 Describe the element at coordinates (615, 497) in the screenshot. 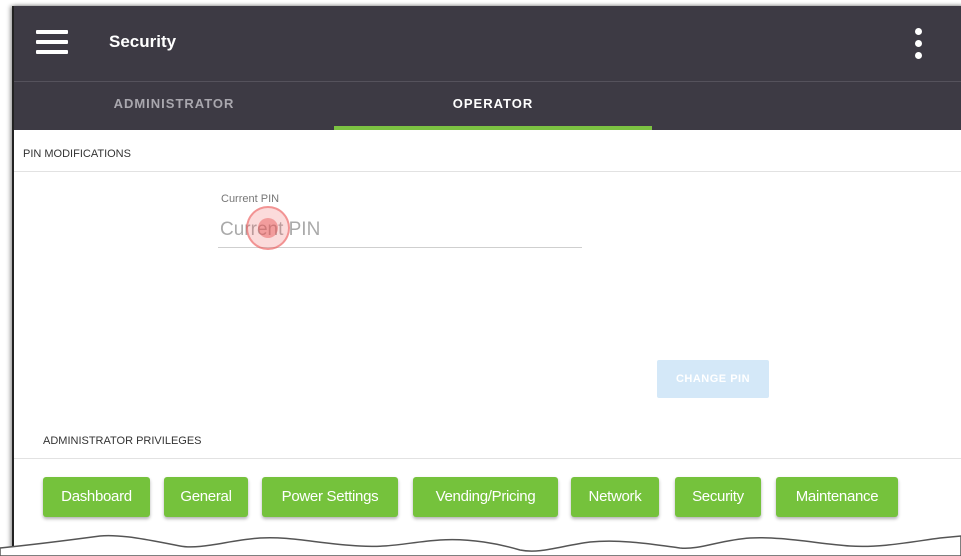

I see `privilege-network: Network` at that location.